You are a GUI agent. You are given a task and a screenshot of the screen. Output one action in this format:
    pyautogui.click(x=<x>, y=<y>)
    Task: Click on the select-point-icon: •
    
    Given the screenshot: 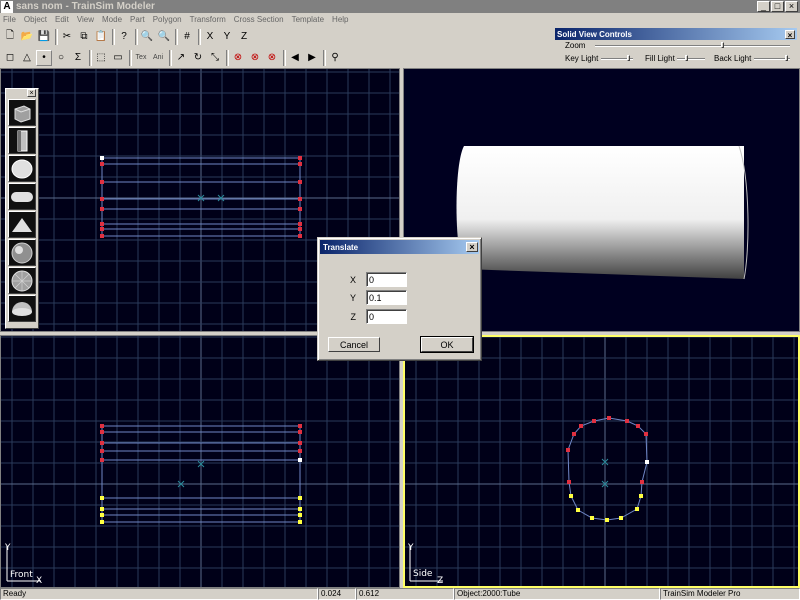 What is the action you would take?
    pyautogui.click(x=44, y=57)
    